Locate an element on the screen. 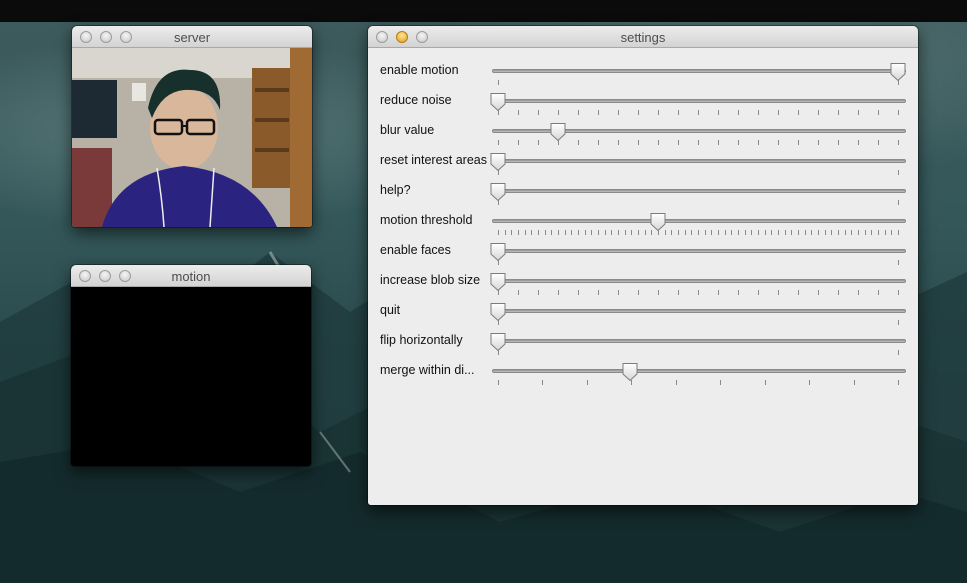 The height and width of the screenshot is (583, 967). slider-row: reduce noise is located at coordinates (643, 103).